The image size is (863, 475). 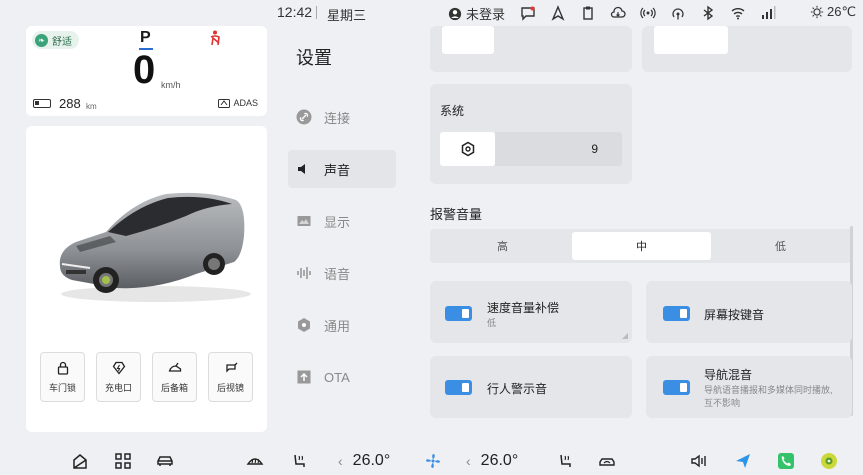 I want to click on passenger-temp-decrease: ‹, so click(x=468, y=461).